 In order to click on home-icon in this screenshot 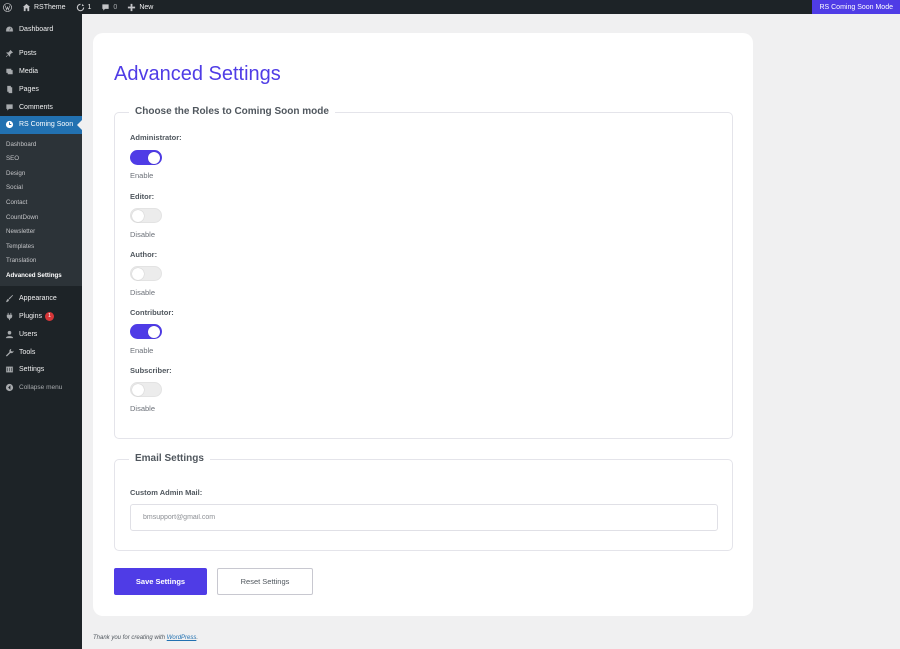, I will do `click(26, 7)`.